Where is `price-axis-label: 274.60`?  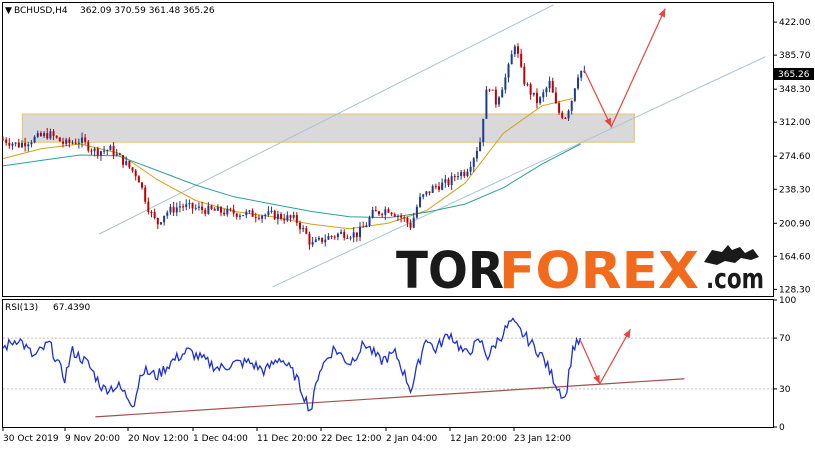 price-axis-label: 274.60 is located at coordinates (795, 157).